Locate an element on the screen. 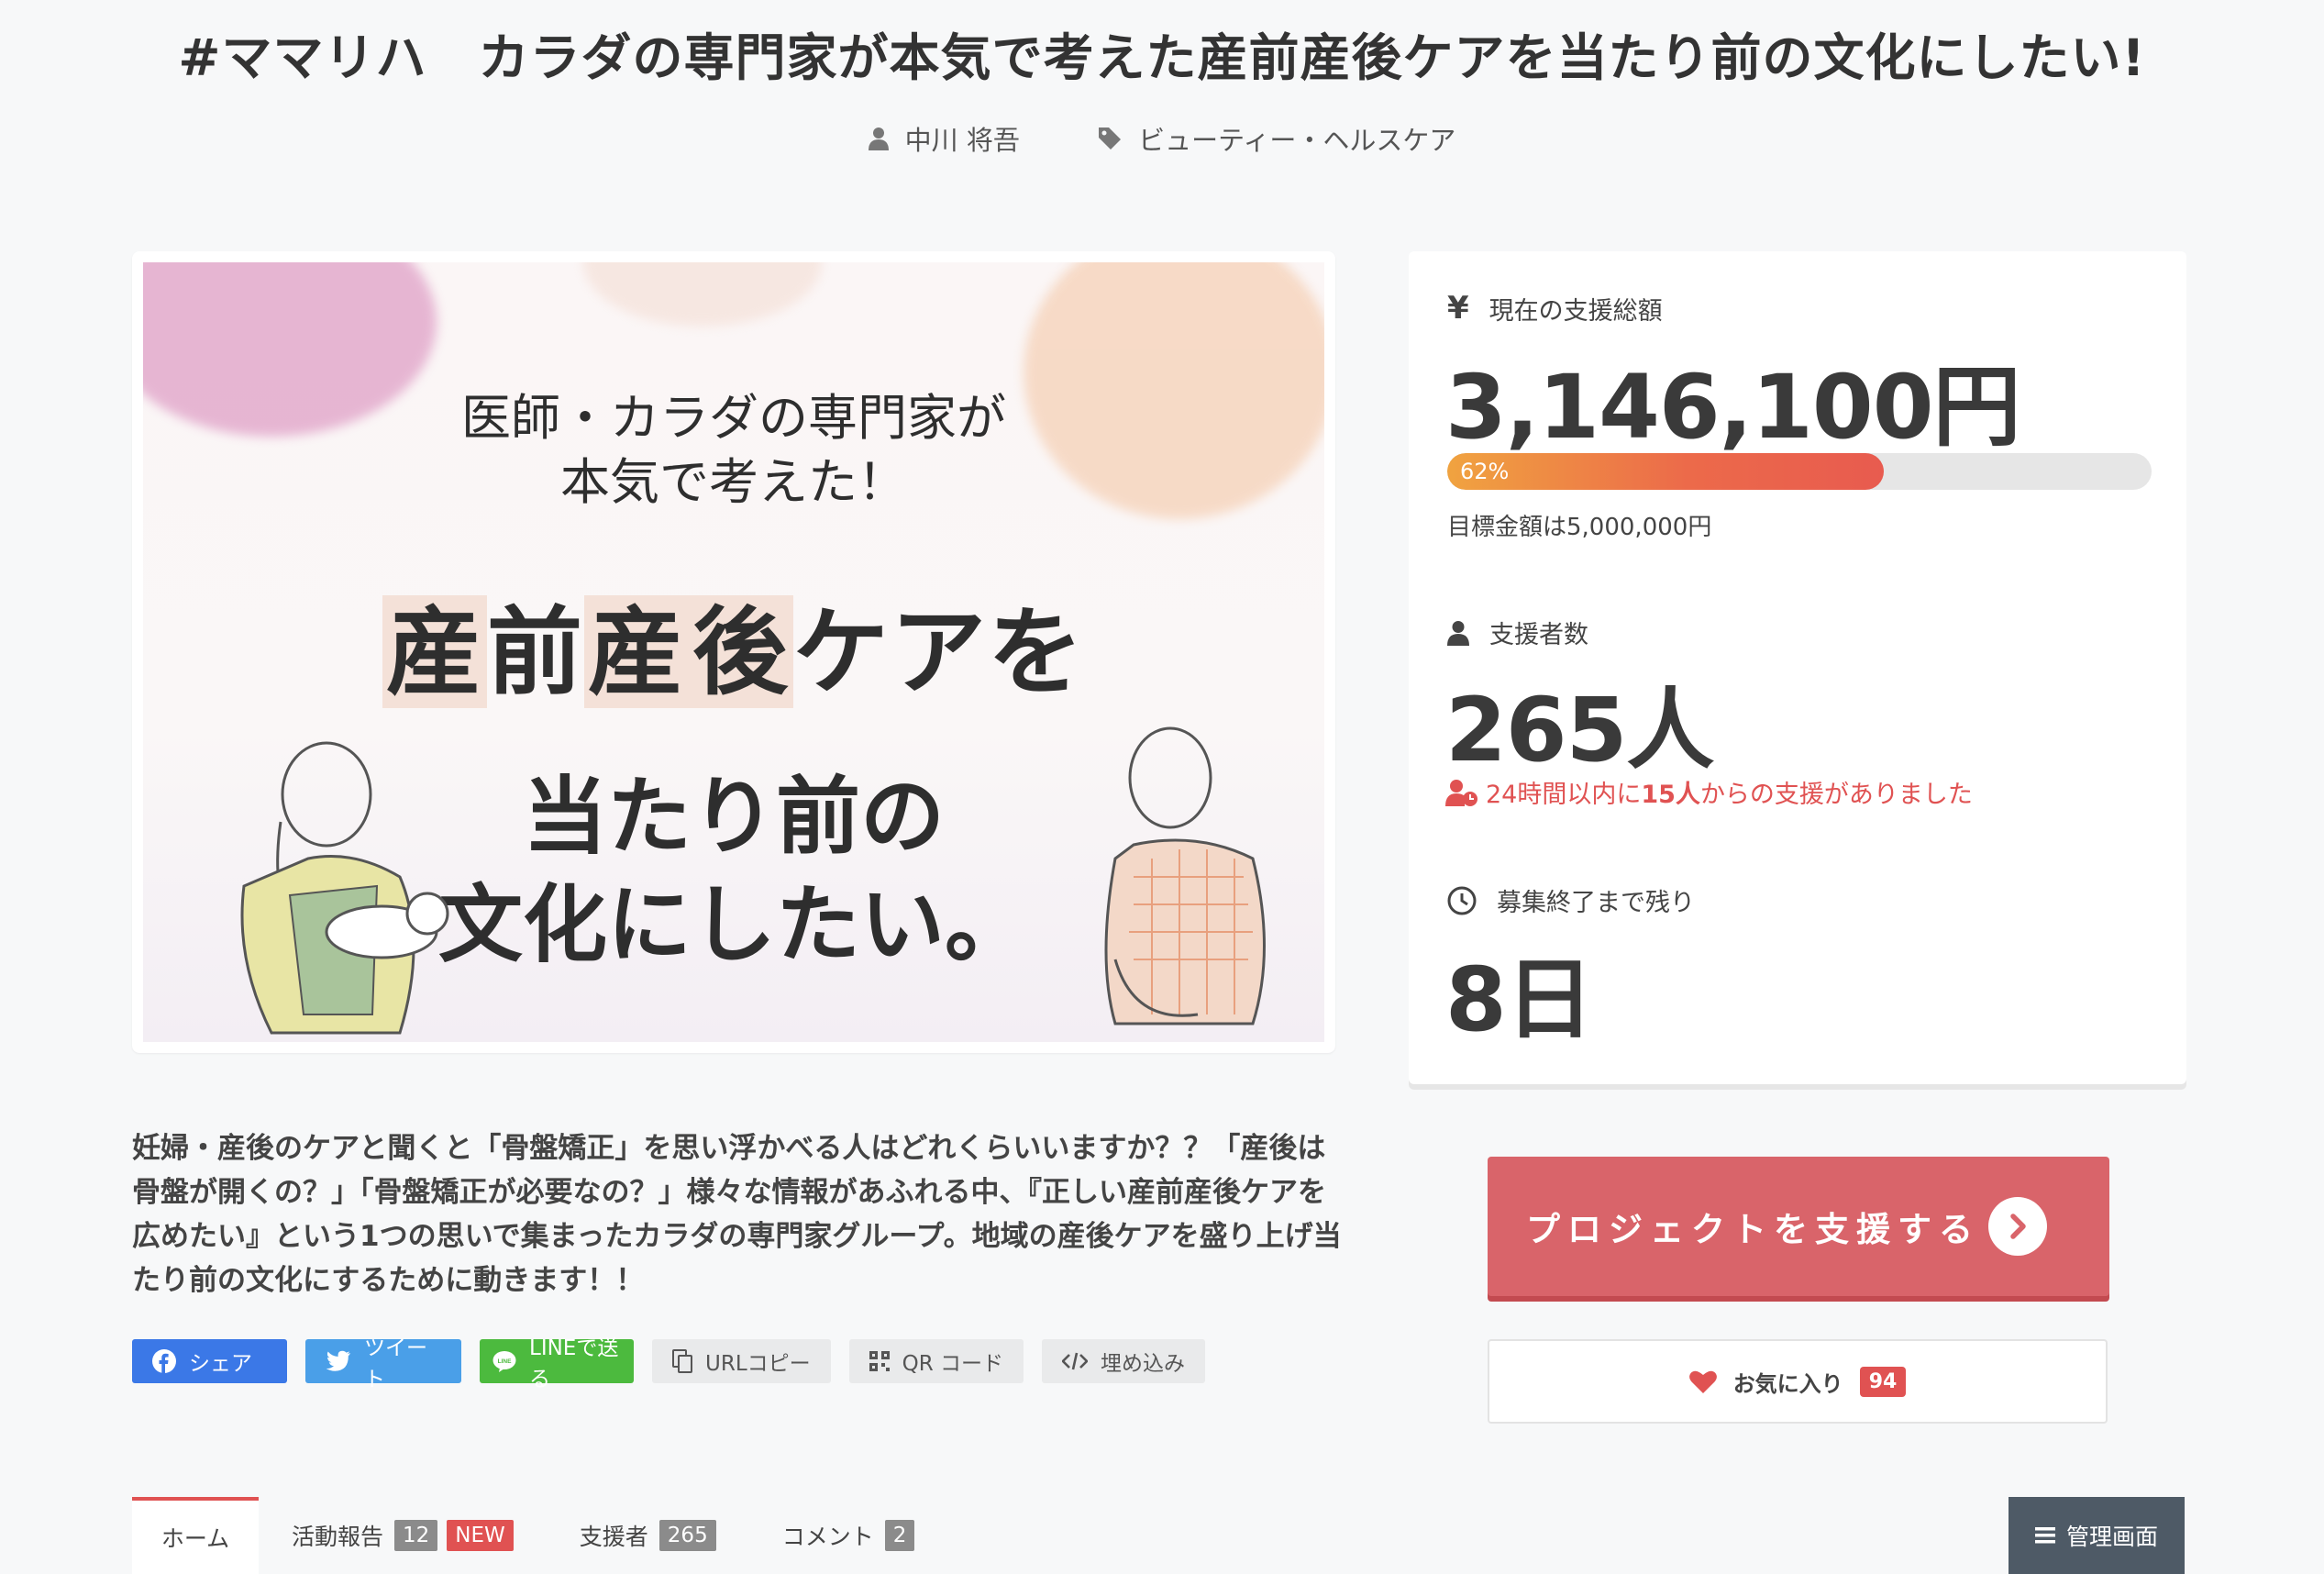 The height and width of the screenshot is (1574, 2324). amount-label-row: ¥ 現在の支援総額 is located at coordinates (1555, 309).